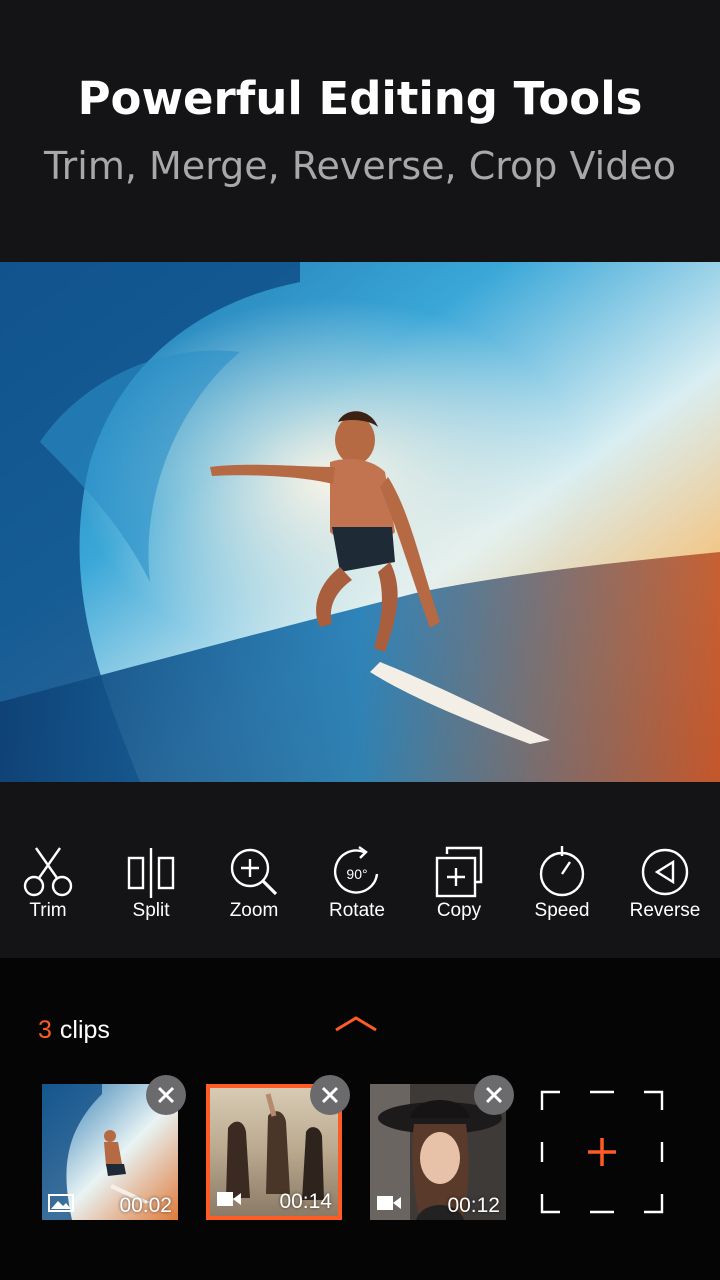 The width and height of the screenshot is (720, 1280). What do you see at coordinates (665, 910) in the screenshot?
I see `tool-label: Reverse` at bounding box center [665, 910].